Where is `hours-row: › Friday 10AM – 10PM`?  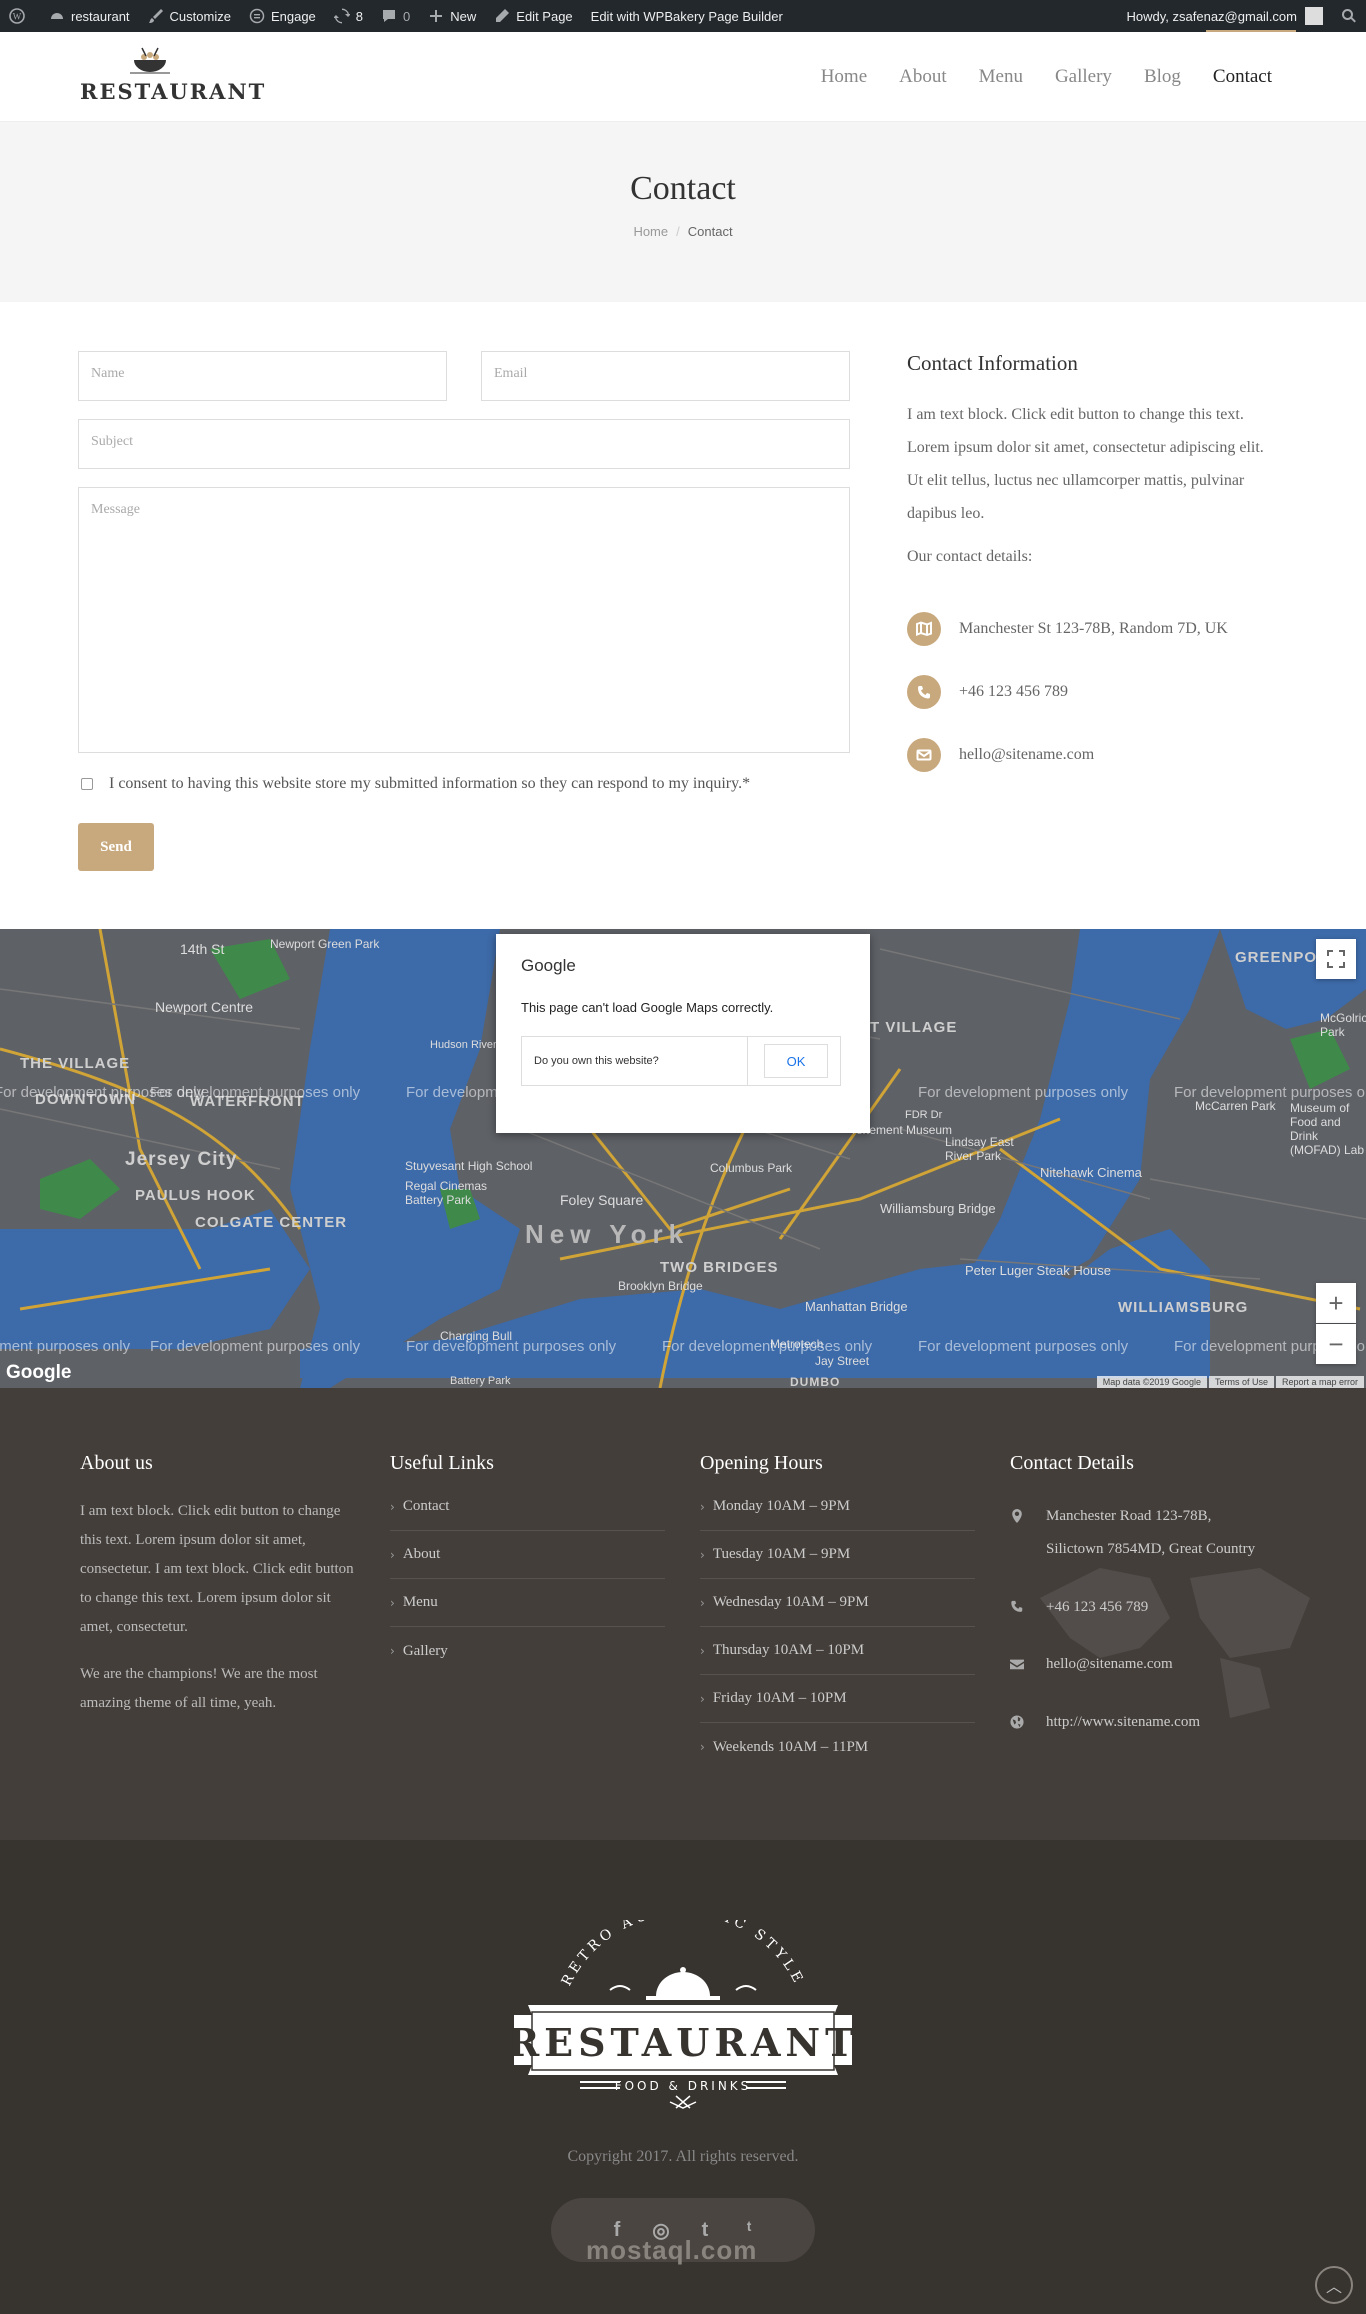 hours-row: › Friday 10AM – 10PM is located at coordinates (837, 1699).